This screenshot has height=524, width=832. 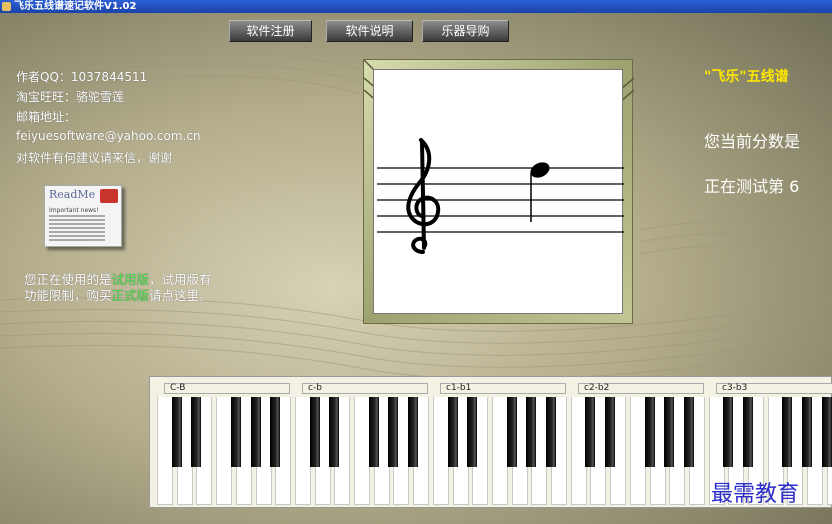 I want to click on octave-label-c3-b3: c3-b3, so click(x=774, y=388).